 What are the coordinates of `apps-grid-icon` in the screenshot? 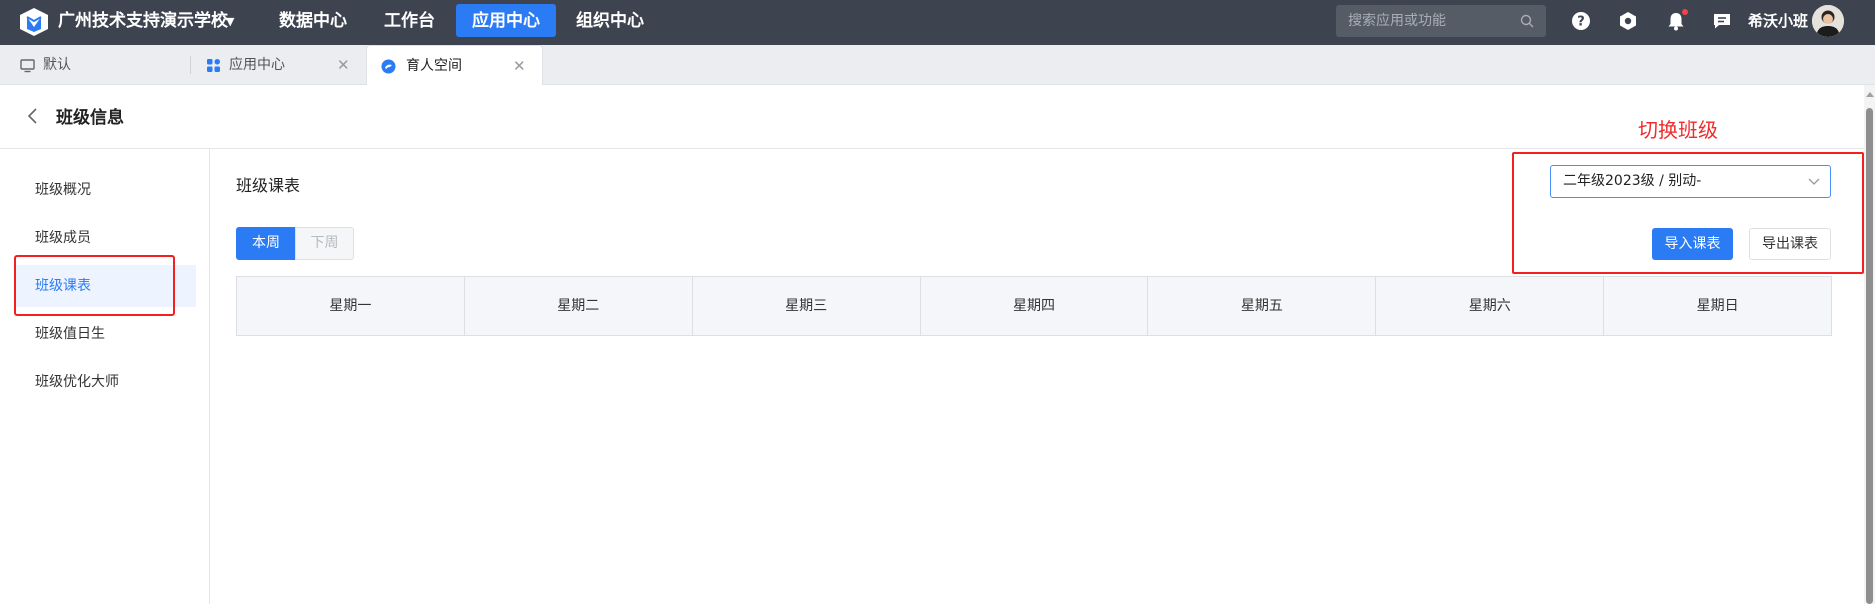 It's located at (213, 65).